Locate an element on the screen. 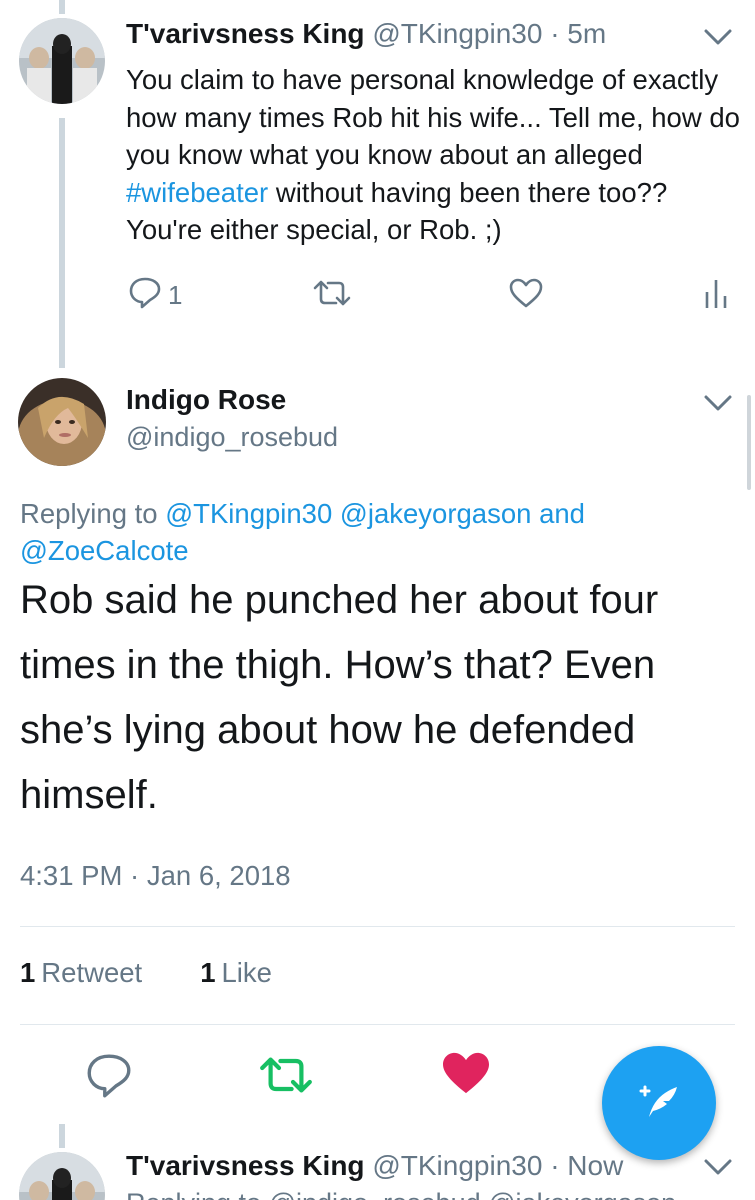 Image resolution: width=755 pixels, height=1200 pixels. main-reply-button is located at coordinates (109, 1078).